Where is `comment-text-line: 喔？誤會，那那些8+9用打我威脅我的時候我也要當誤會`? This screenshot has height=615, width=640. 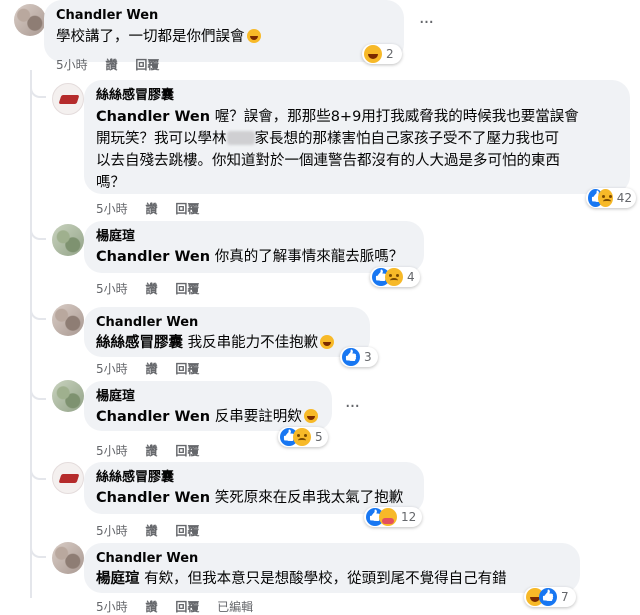
comment-text-line: 喔？誤會，那那些8+9用打我威脅我的時候我也要當誤會 is located at coordinates (396, 117).